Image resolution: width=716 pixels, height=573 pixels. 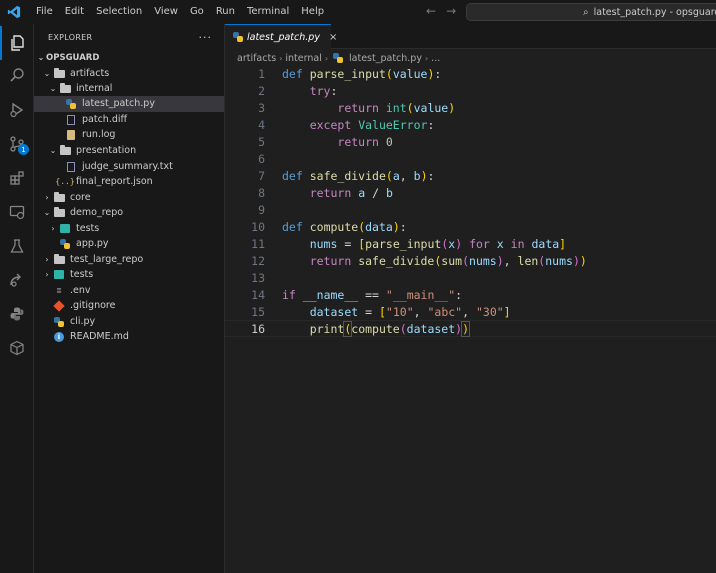 I want to click on tree-file-judge-summary: judge_summary.txt, so click(x=129, y=167).